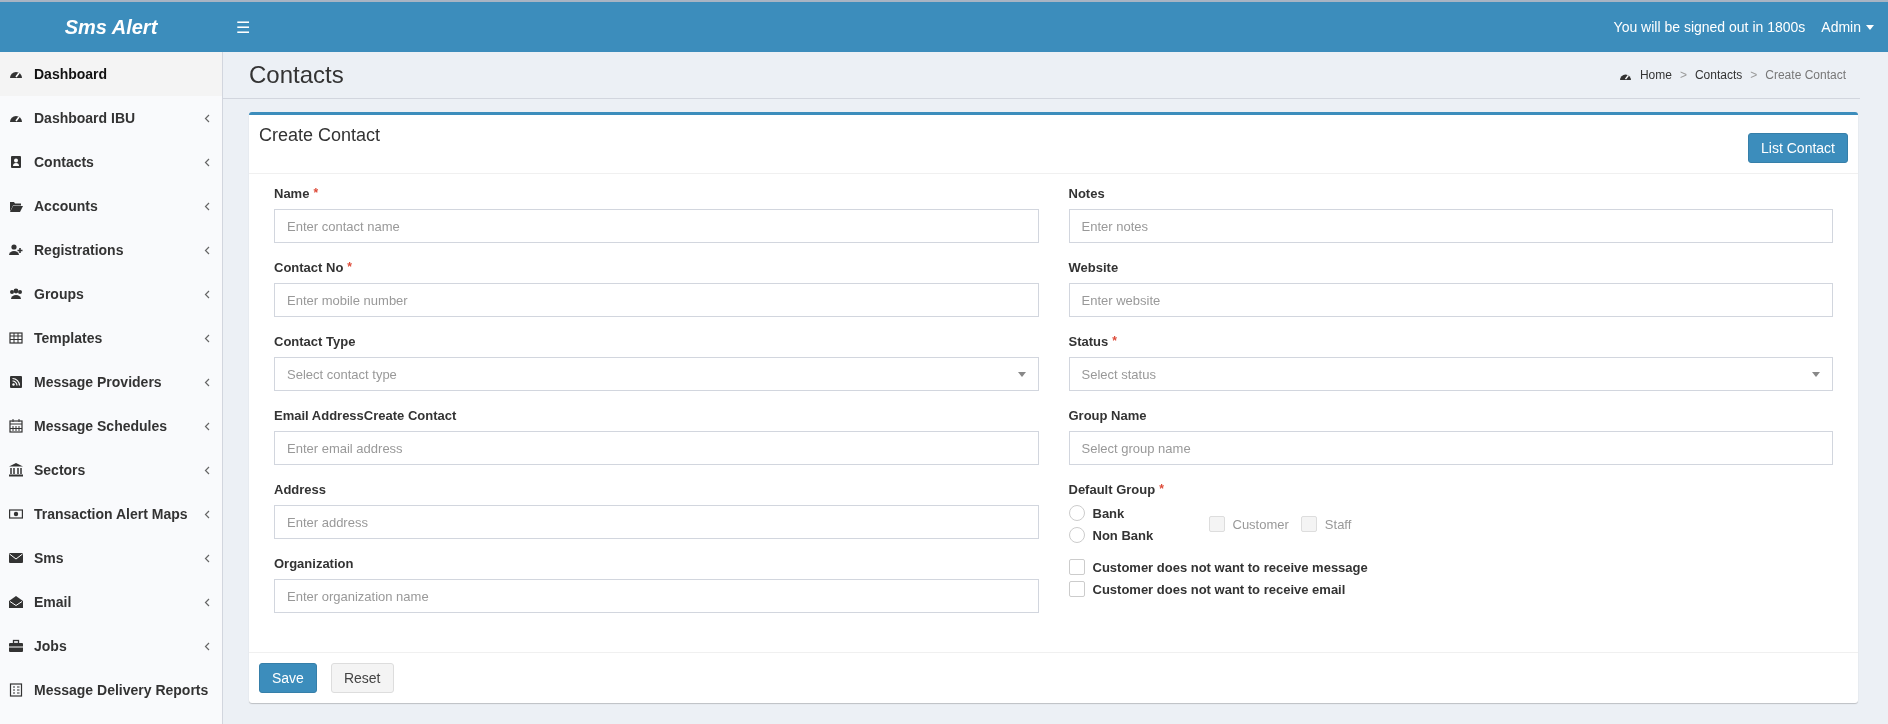  What do you see at coordinates (111, 338) in the screenshot?
I see `sidebar-item: Templates` at bounding box center [111, 338].